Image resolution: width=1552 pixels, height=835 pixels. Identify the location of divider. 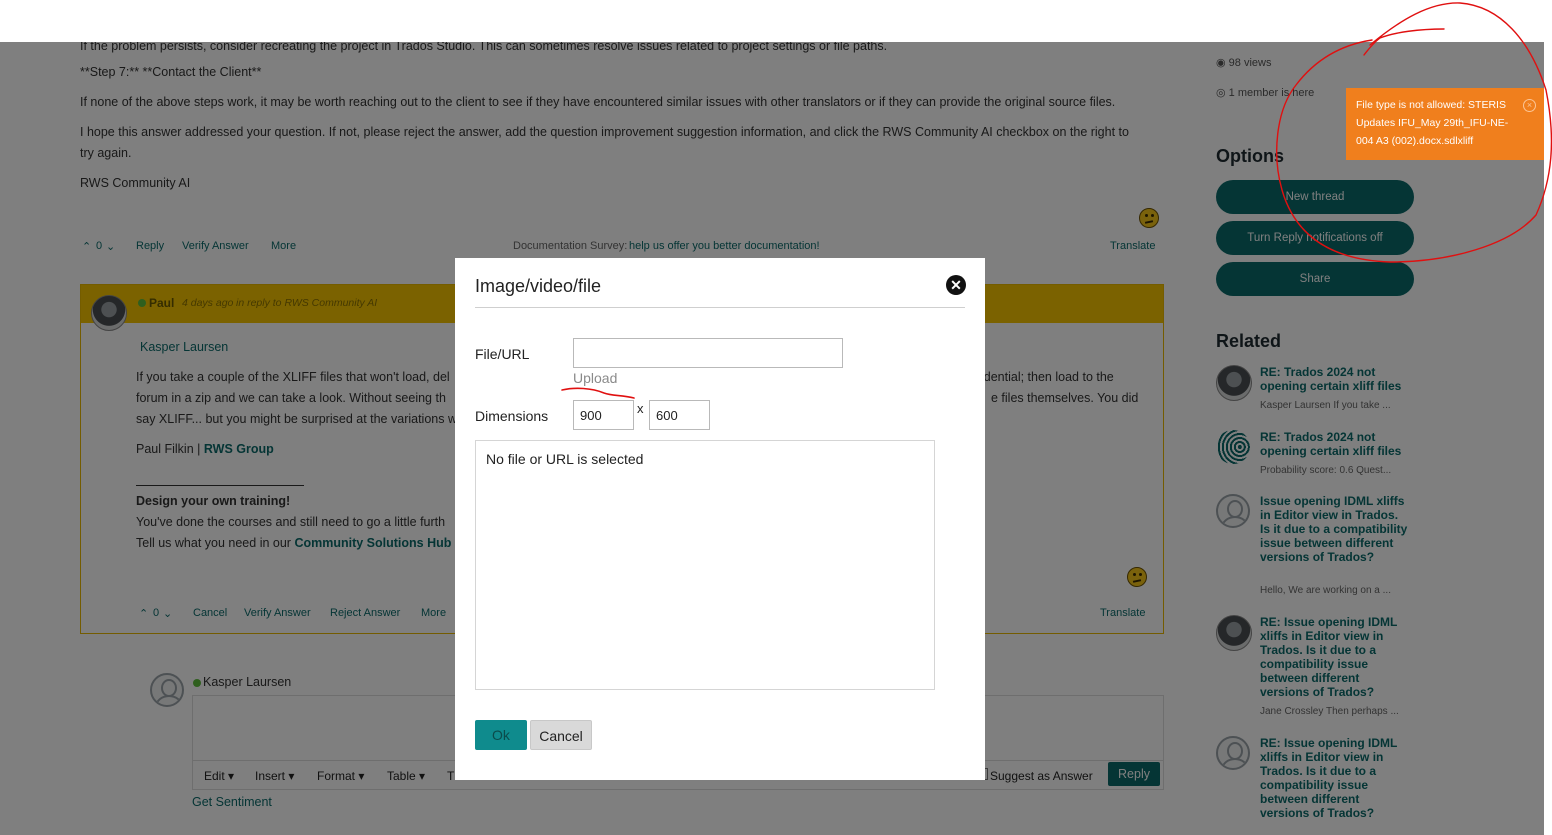
(720, 307).